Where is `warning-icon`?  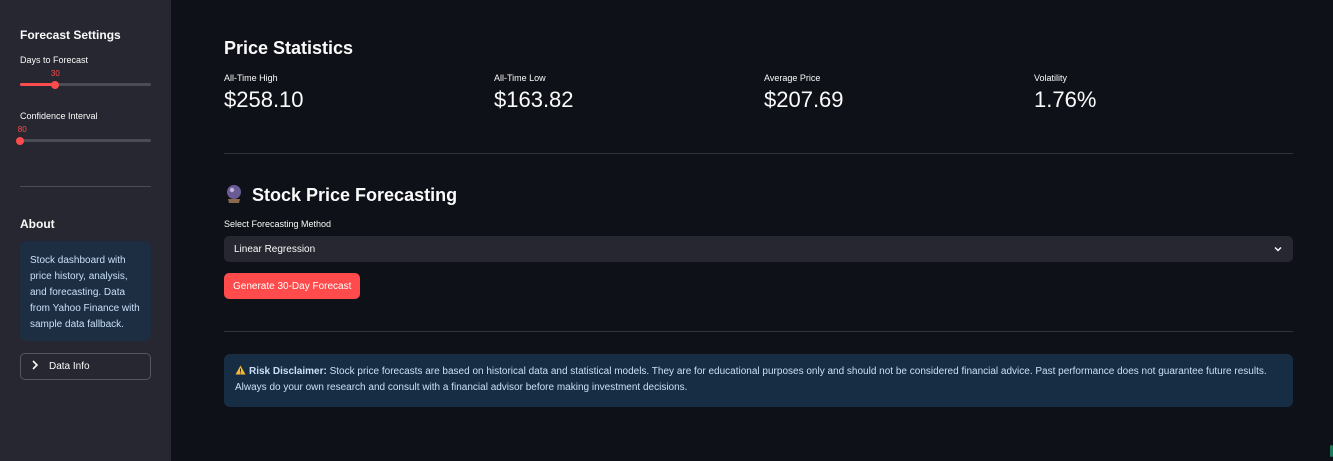
warning-icon is located at coordinates (240, 370).